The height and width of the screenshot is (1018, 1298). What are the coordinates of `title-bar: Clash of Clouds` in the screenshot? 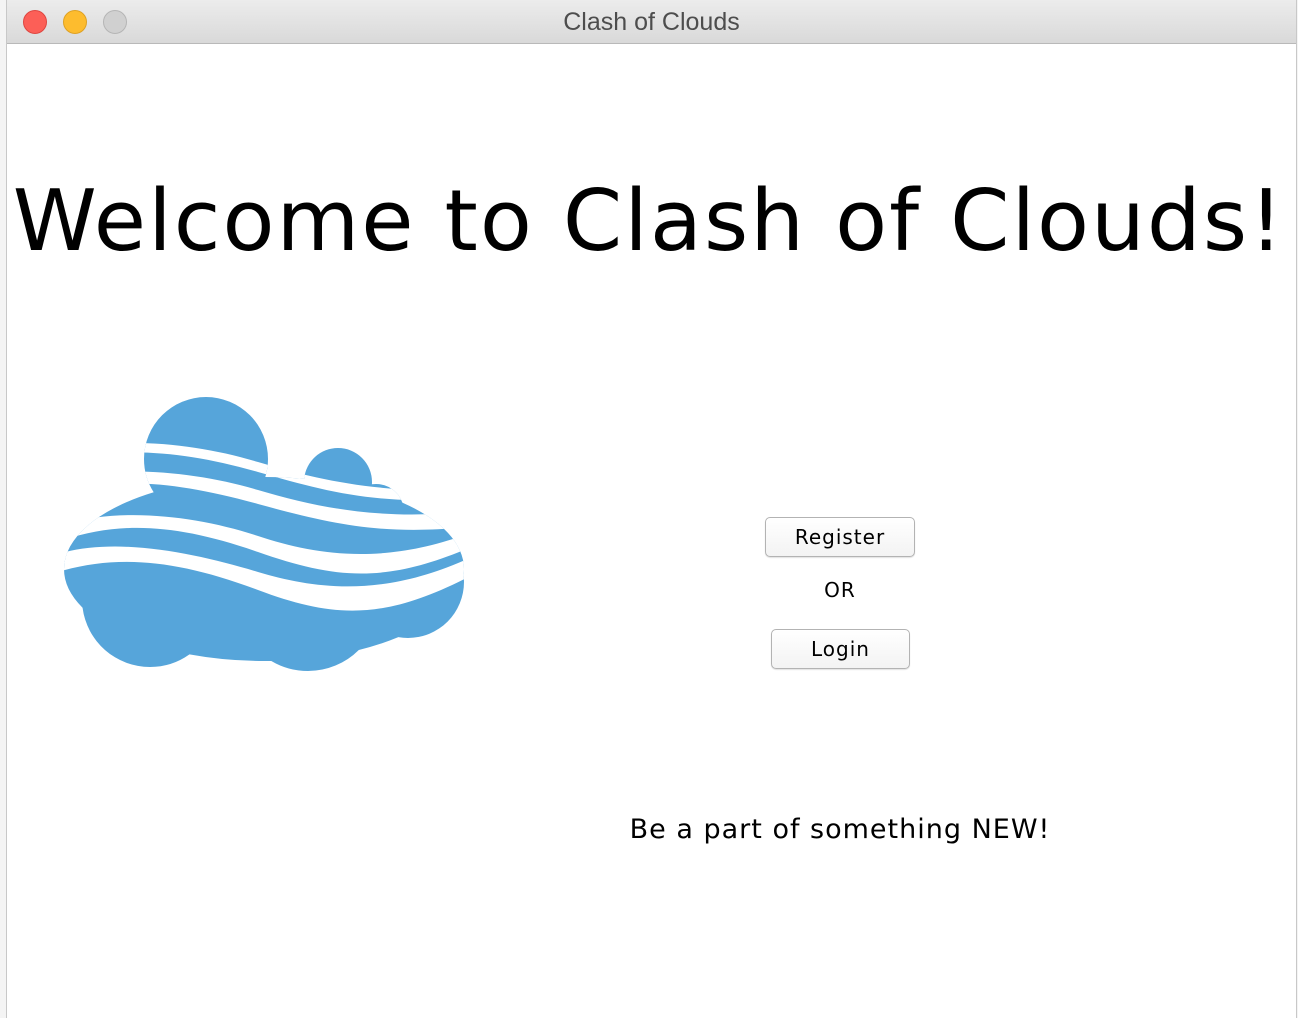 It's located at (651, 22).